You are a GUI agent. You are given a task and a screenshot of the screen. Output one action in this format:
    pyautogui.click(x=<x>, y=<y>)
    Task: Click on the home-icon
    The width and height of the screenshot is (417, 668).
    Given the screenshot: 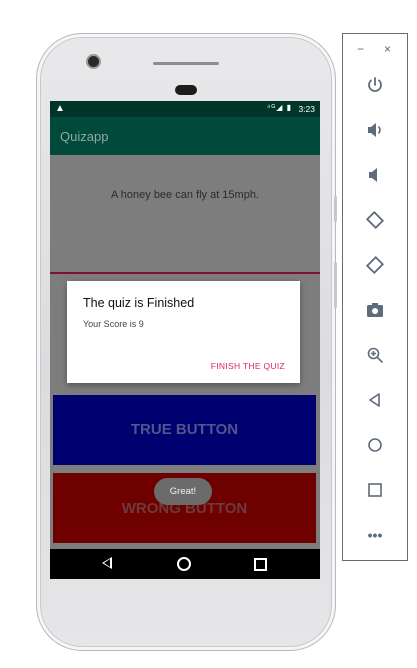 What is the action you would take?
    pyautogui.click(x=375, y=445)
    